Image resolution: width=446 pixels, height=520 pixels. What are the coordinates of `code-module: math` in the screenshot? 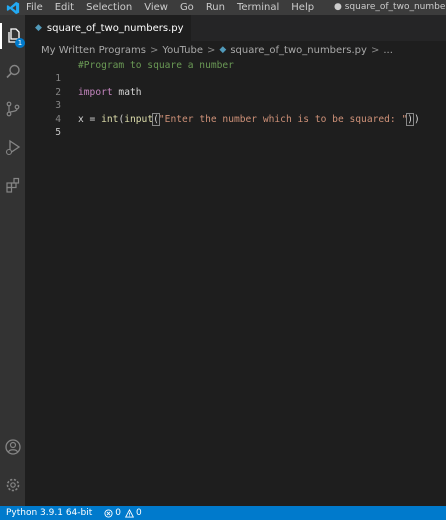 It's located at (127, 92).